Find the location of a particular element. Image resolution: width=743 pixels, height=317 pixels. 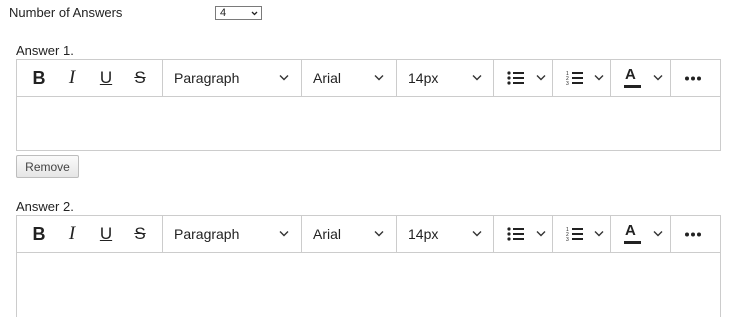

number-of-answers-label: Number of Answers is located at coordinates (66, 12).